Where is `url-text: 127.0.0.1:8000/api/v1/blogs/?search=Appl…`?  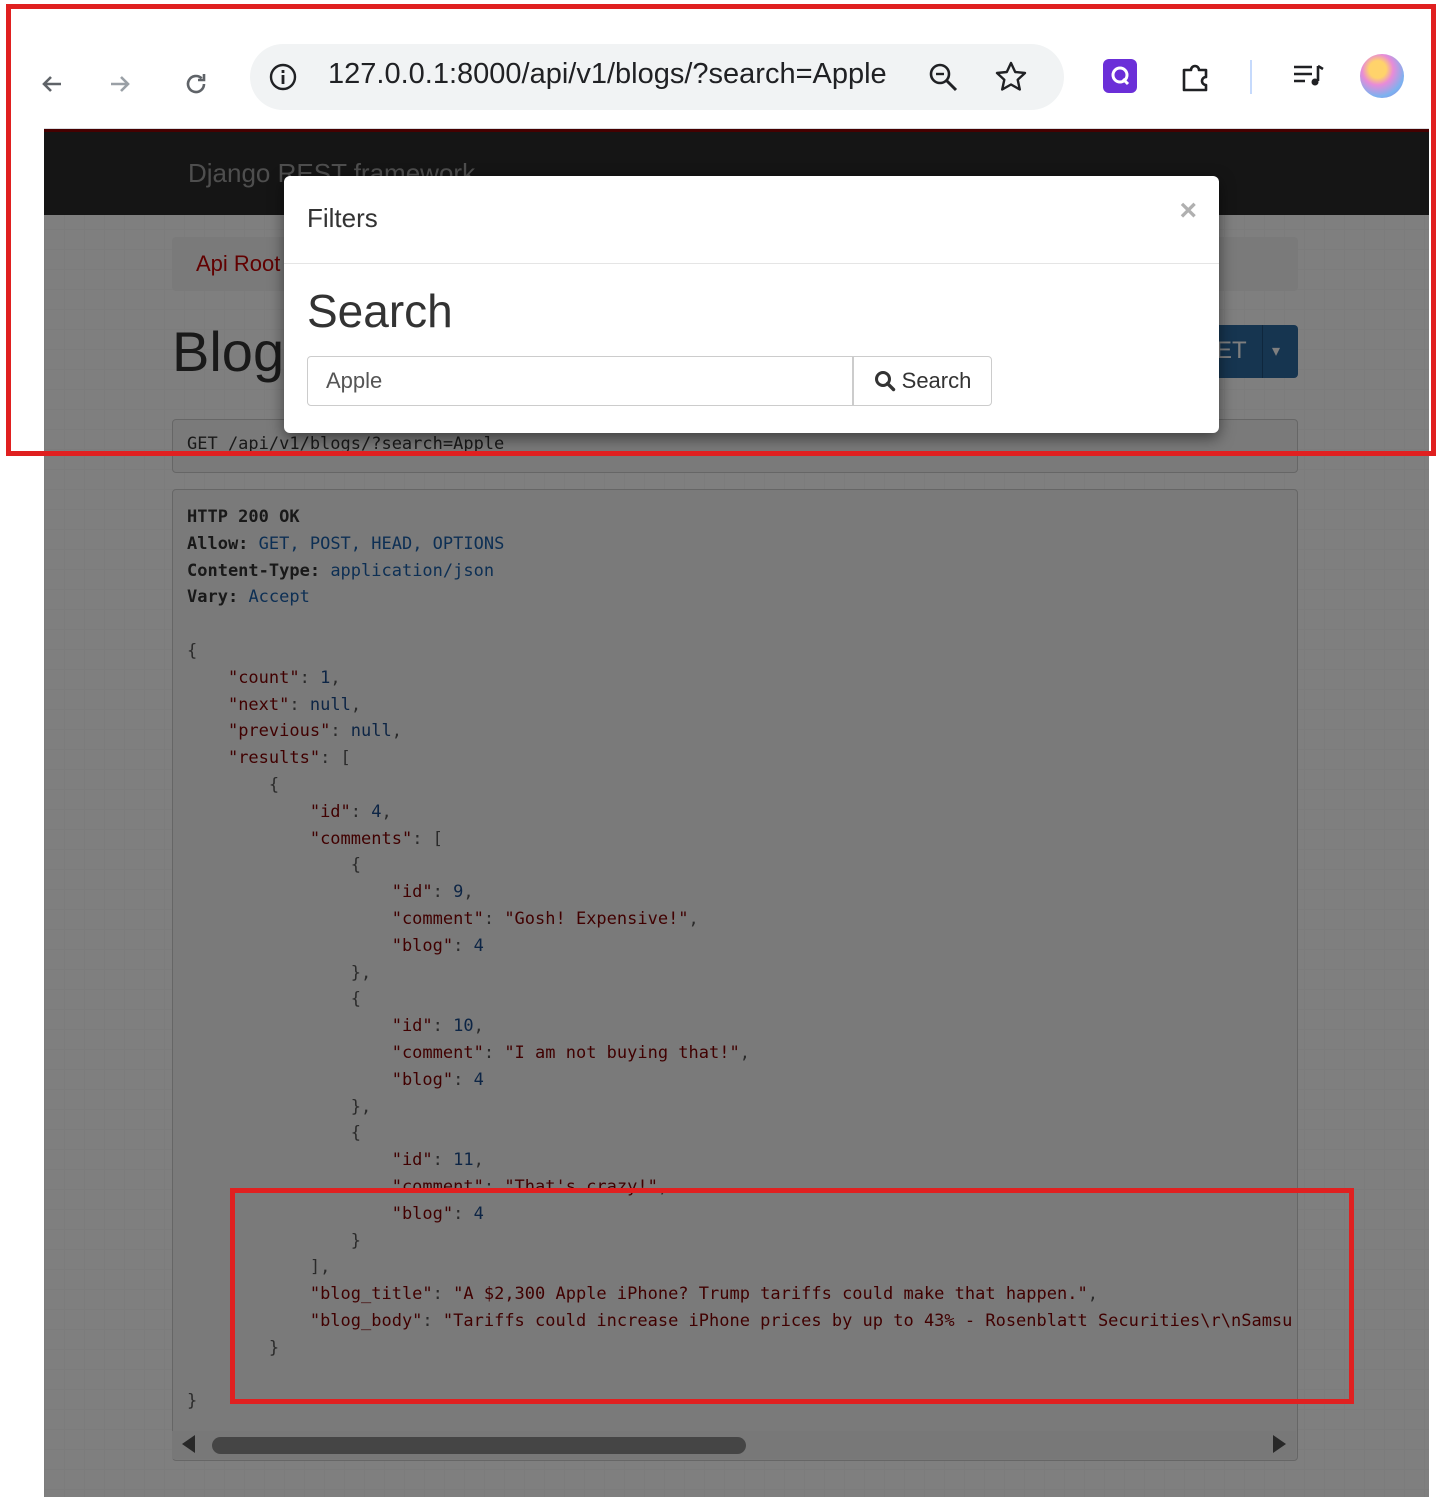
url-text: 127.0.0.1:8000/api/v1/blogs/?search=Appl… is located at coordinates (607, 74).